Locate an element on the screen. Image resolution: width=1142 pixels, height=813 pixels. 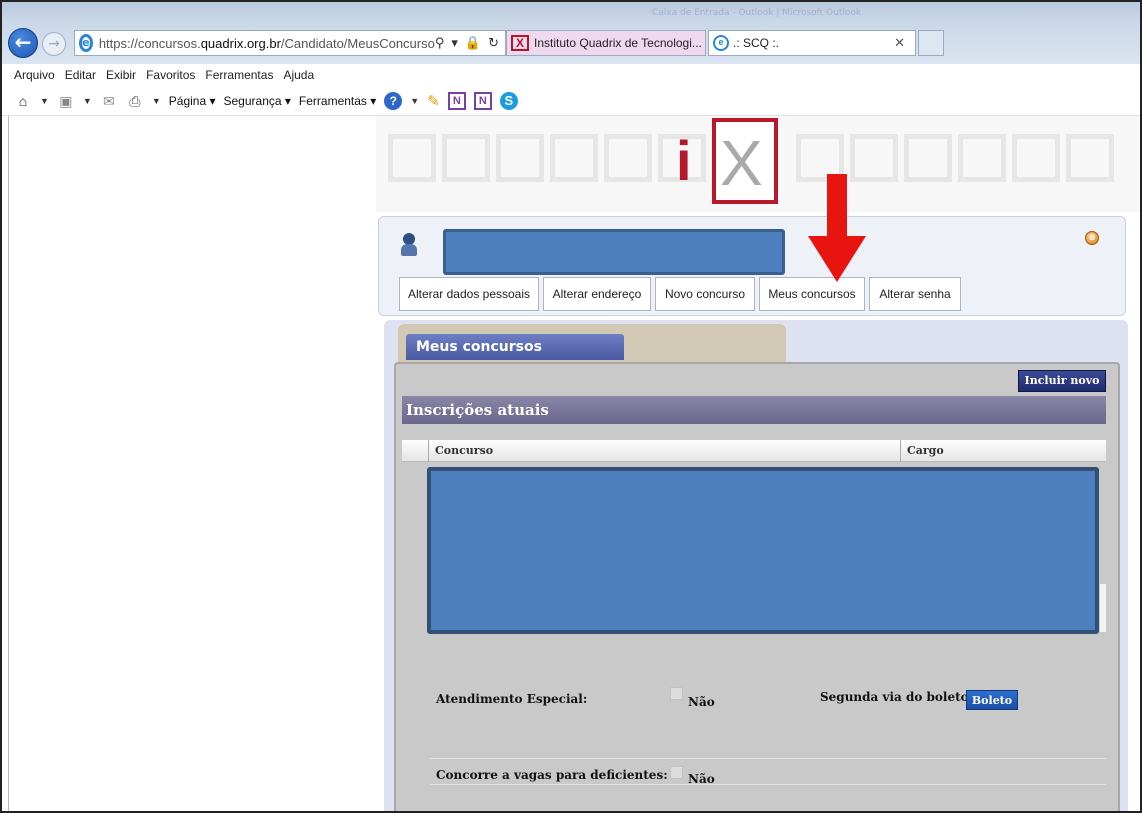
menu-arquivo: Arquivo is located at coordinates (34, 75).